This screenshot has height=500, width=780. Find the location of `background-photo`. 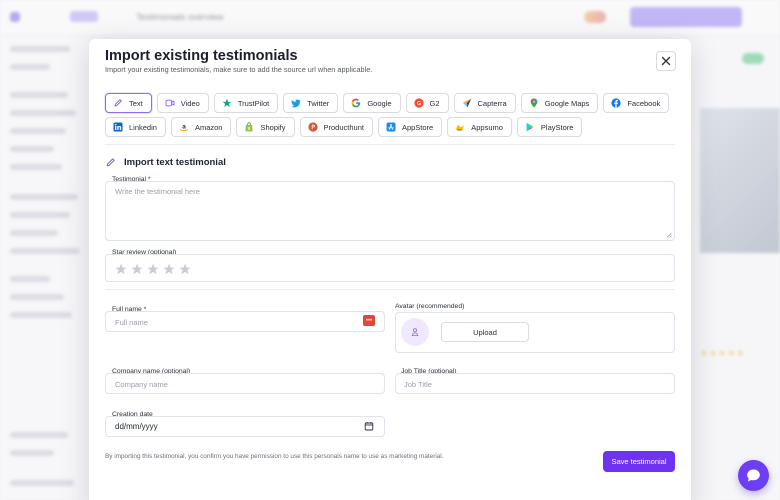

background-photo is located at coordinates (740, 180).